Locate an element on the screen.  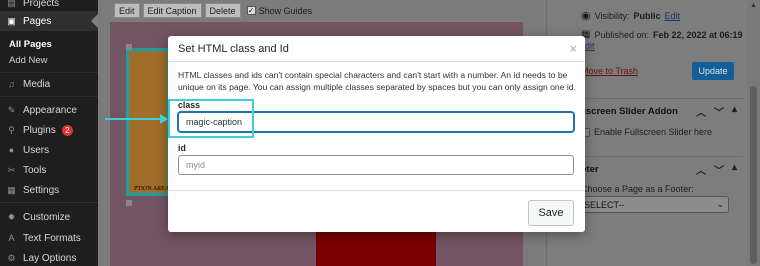
id-label: id is located at coordinates (182, 148).